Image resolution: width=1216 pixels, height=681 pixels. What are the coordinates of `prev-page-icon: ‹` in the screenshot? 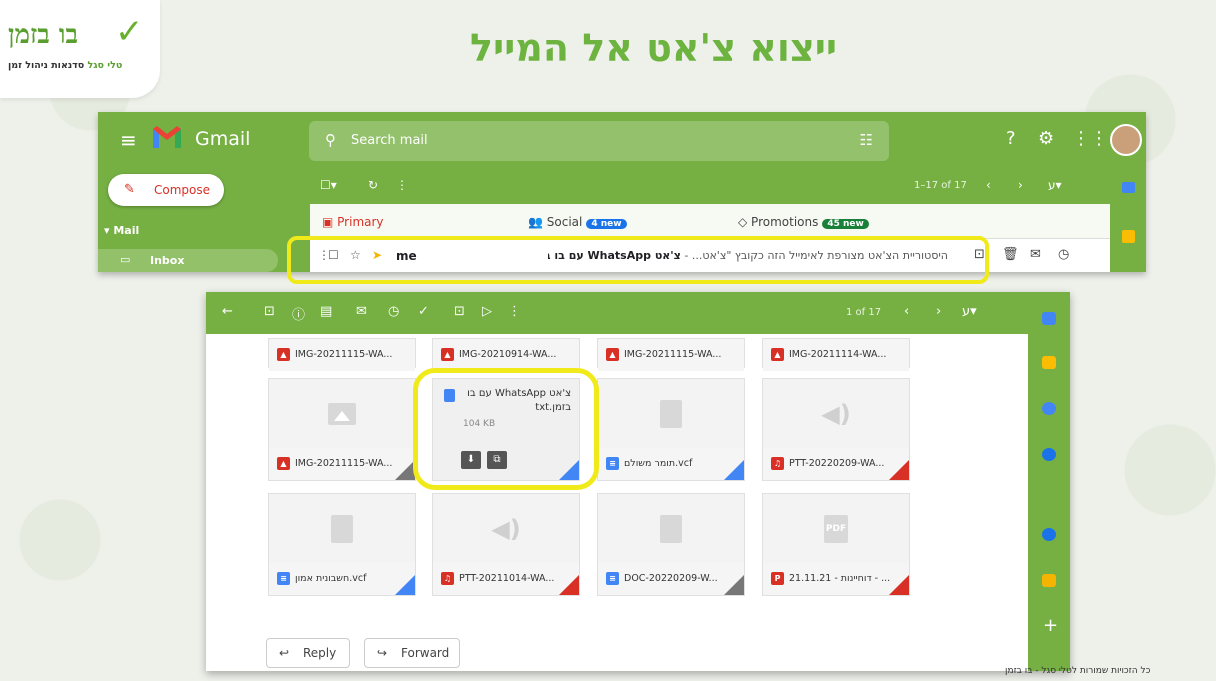 It's located at (988, 185).